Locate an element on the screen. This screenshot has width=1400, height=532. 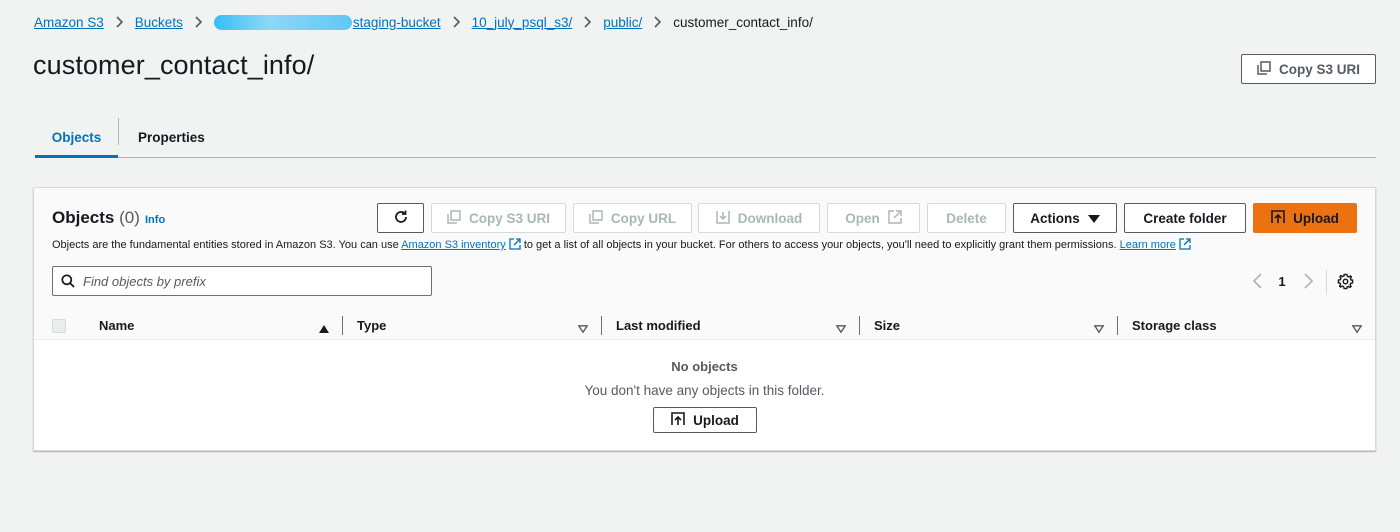
upload-label: Upload is located at coordinates (1316, 218).